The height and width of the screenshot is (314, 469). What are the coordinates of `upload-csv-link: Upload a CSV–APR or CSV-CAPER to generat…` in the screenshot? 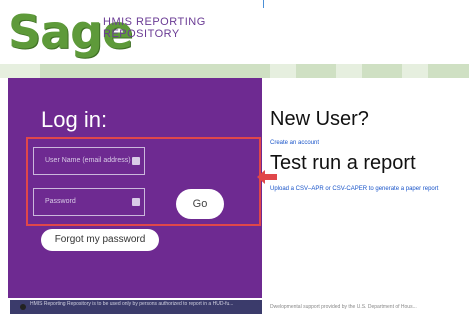 It's located at (354, 189).